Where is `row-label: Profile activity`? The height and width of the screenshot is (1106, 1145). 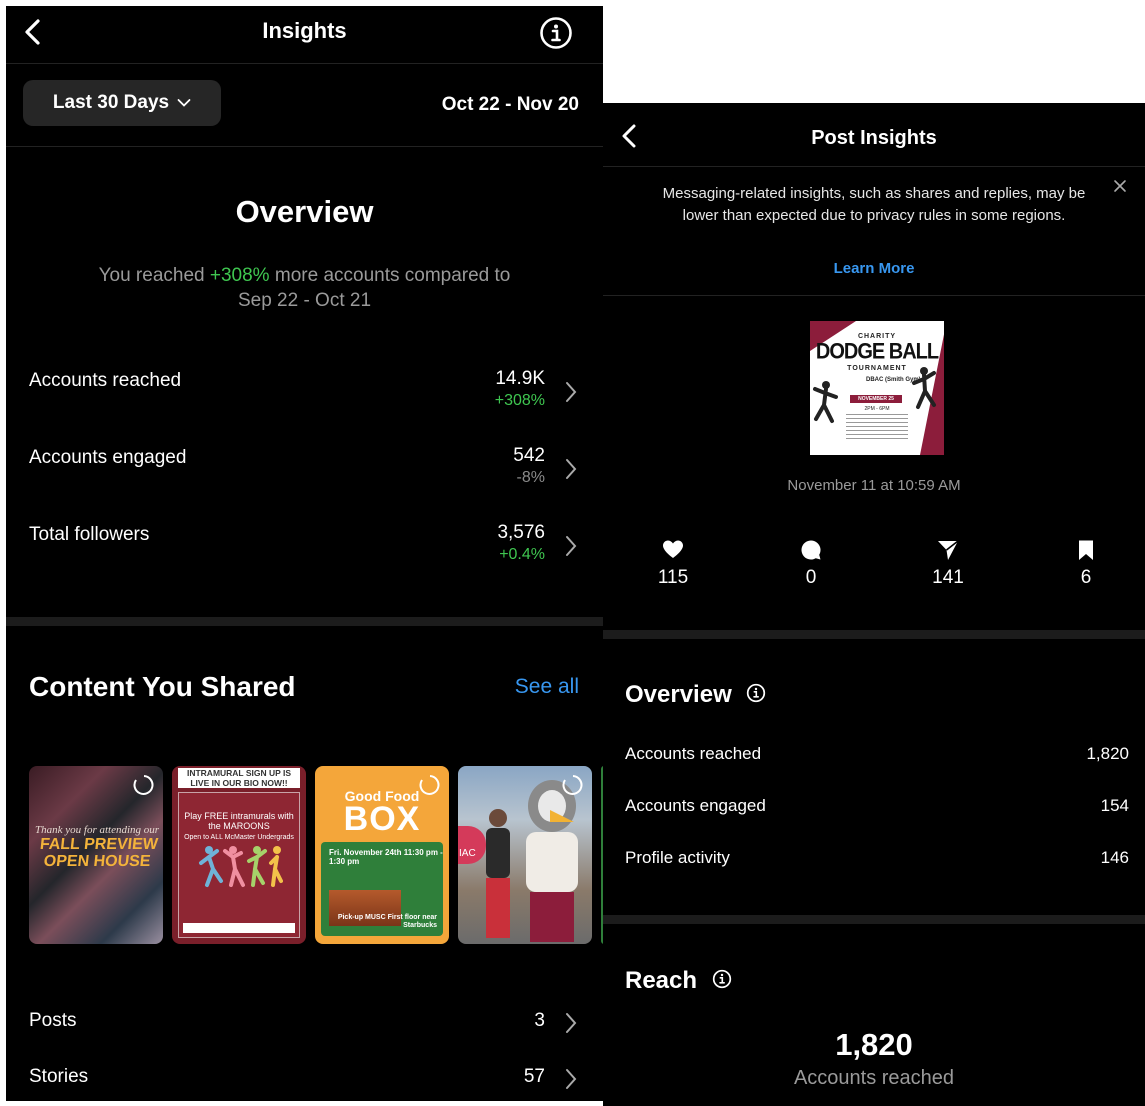
row-label: Profile activity is located at coordinates (677, 857).